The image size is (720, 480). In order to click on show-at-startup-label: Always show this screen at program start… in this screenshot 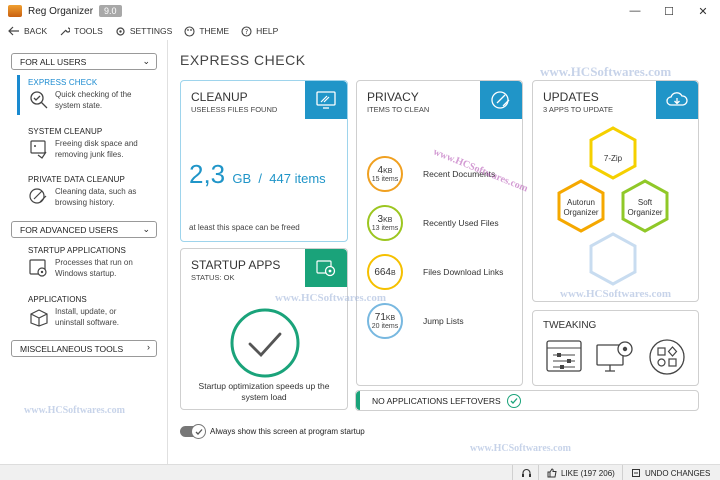, I will do `click(287, 431)`.